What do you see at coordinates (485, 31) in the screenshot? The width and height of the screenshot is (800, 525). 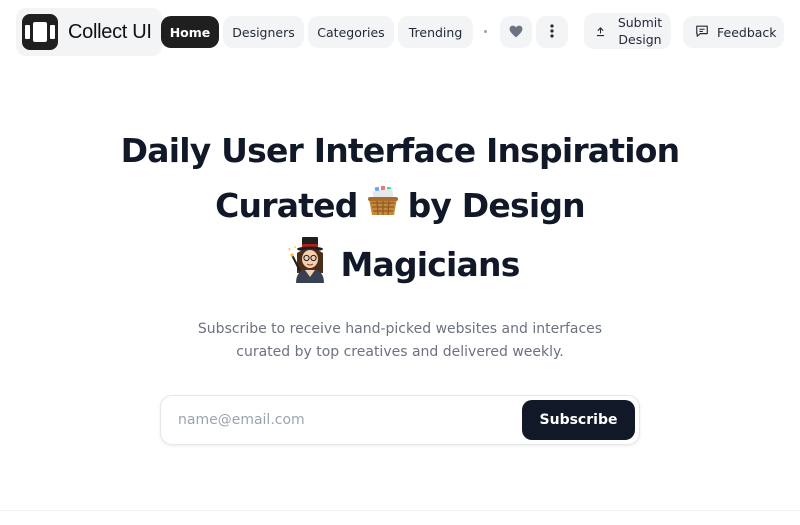 I see `nav-separator` at bounding box center [485, 31].